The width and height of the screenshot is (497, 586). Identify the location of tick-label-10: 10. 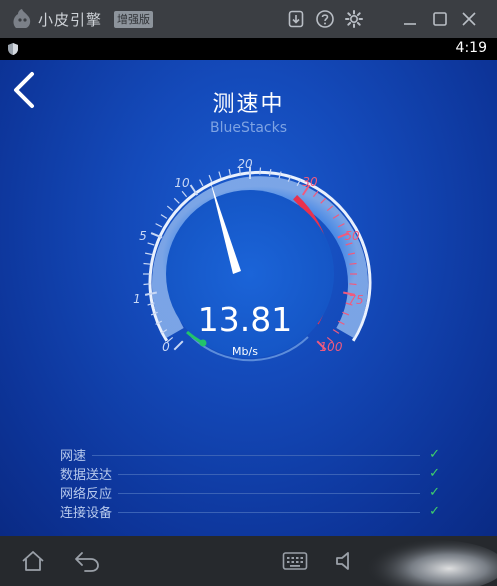
(182, 183).